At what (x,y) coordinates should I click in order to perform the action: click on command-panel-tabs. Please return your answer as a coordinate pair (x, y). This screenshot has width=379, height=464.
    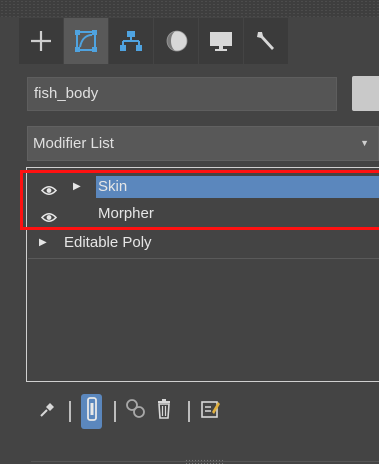
    Looking at the image, I should click on (154, 41).